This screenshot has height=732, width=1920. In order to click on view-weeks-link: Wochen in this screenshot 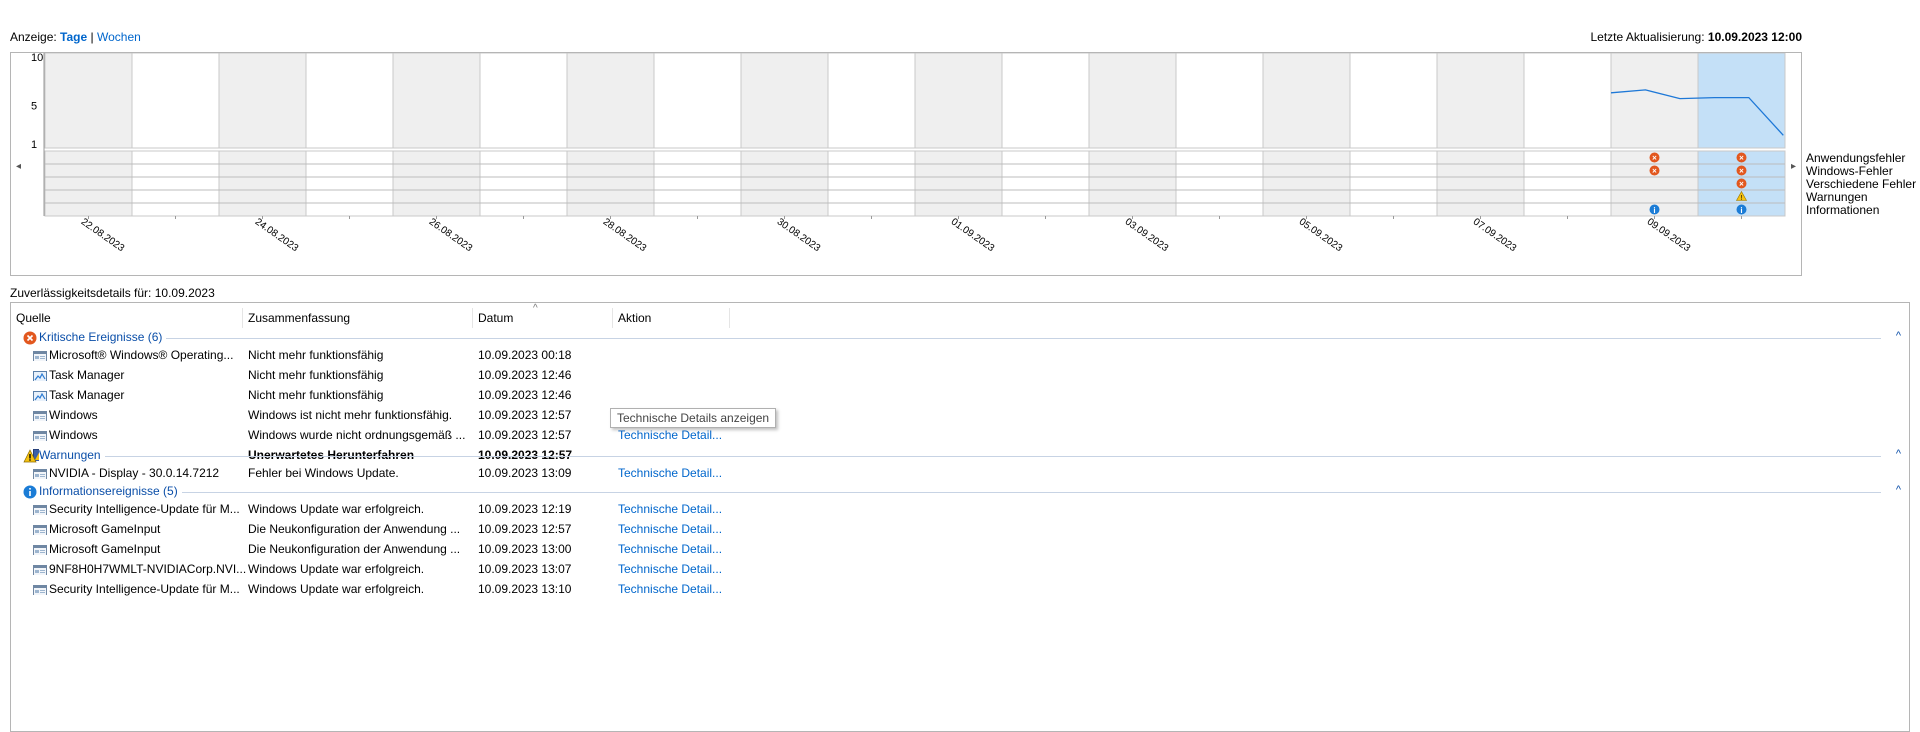, I will do `click(119, 37)`.